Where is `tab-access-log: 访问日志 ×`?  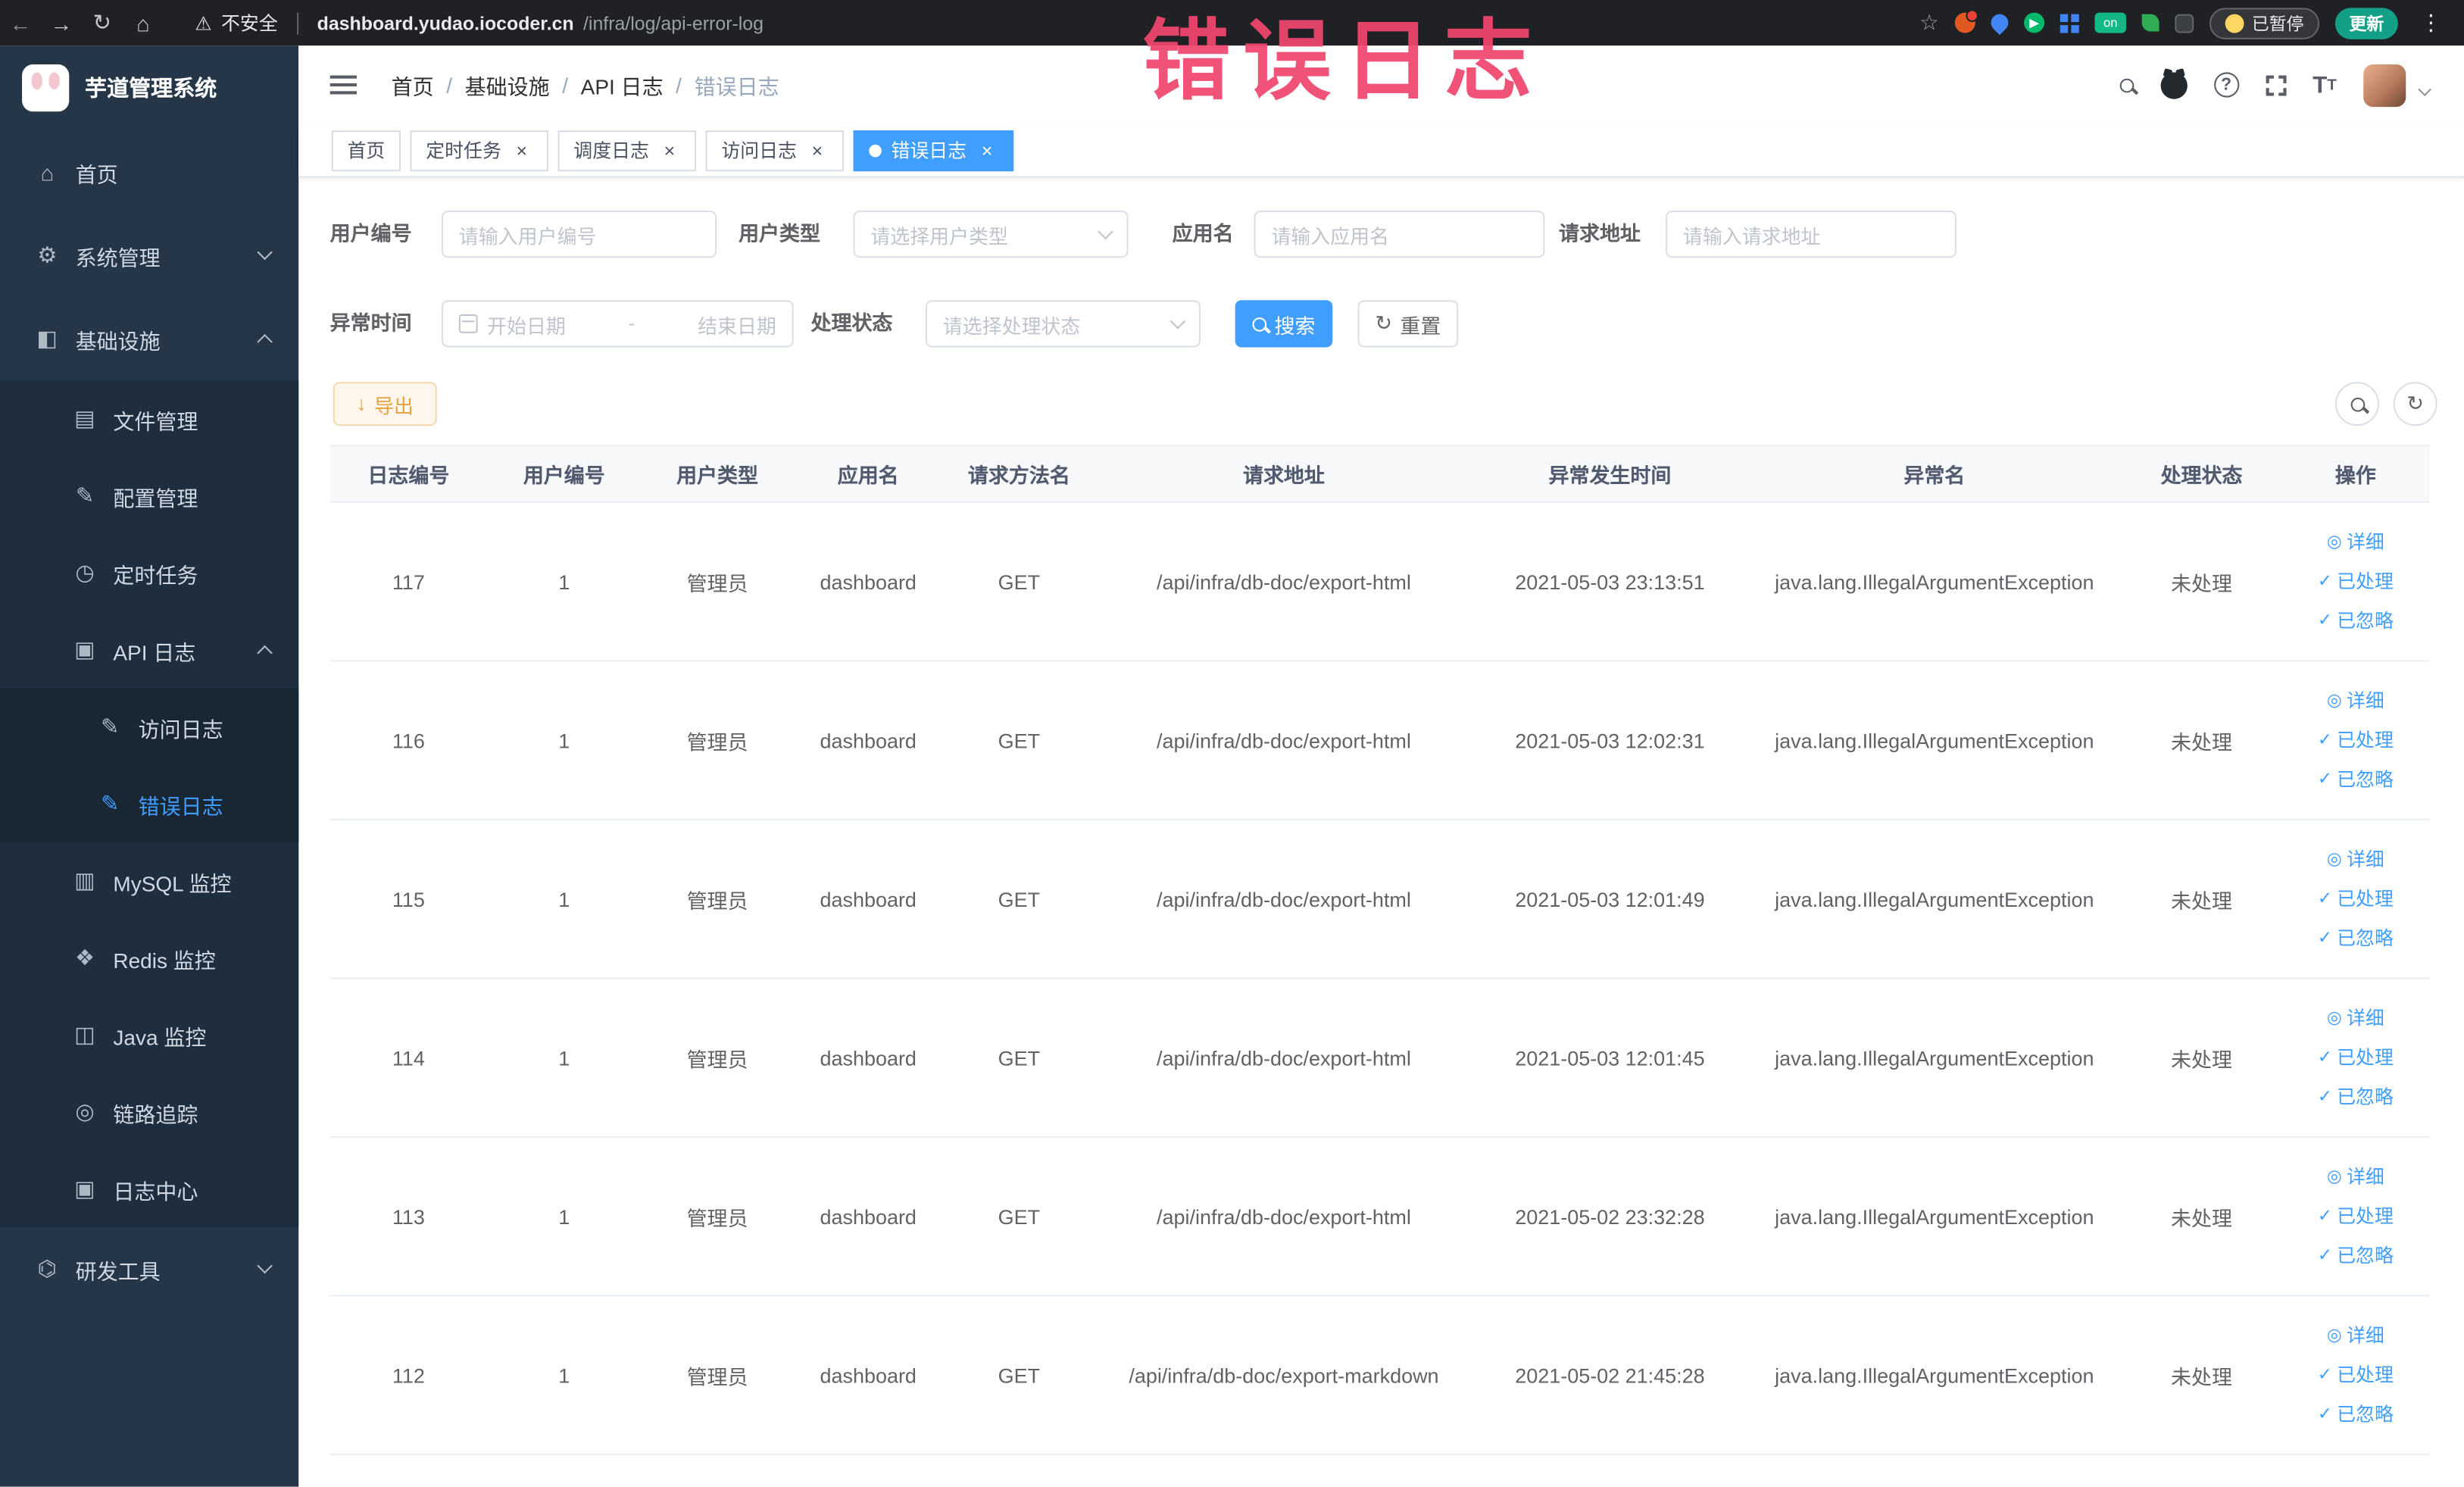
tab-access-log: 访问日志 × is located at coordinates (775, 150).